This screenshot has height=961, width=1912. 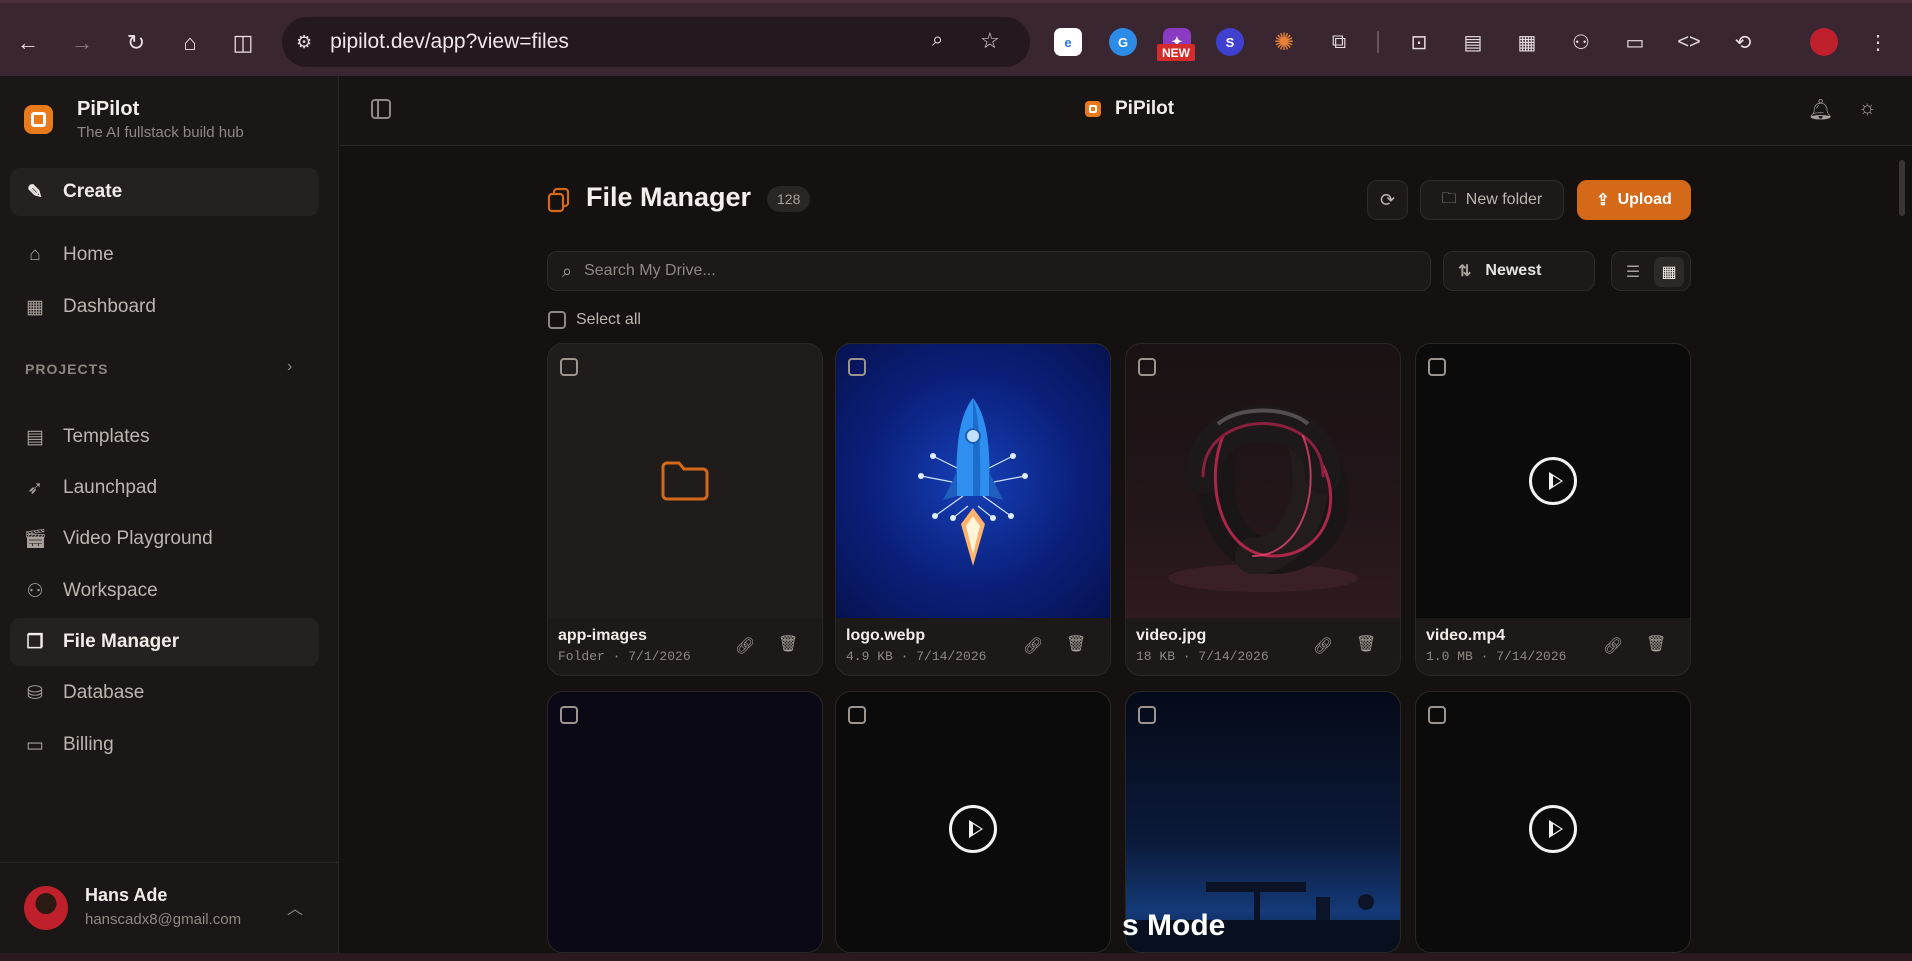 What do you see at coordinates (88, 254) in the screenshot?
I see `sidebar-item-label: Home` at bounding box center [88, 254].